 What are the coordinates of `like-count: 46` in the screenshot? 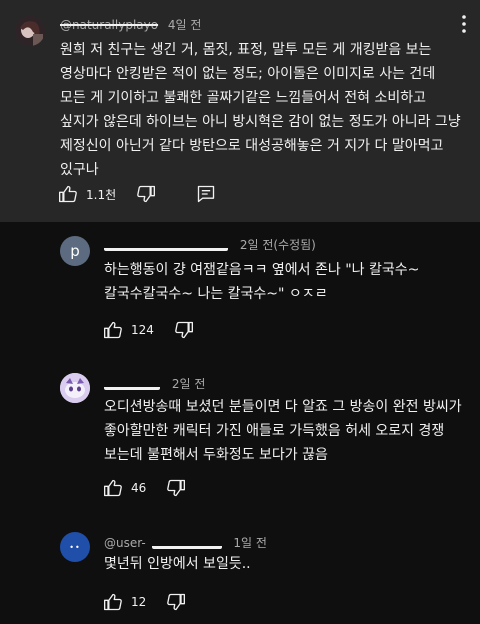 It's located at (139, 488).